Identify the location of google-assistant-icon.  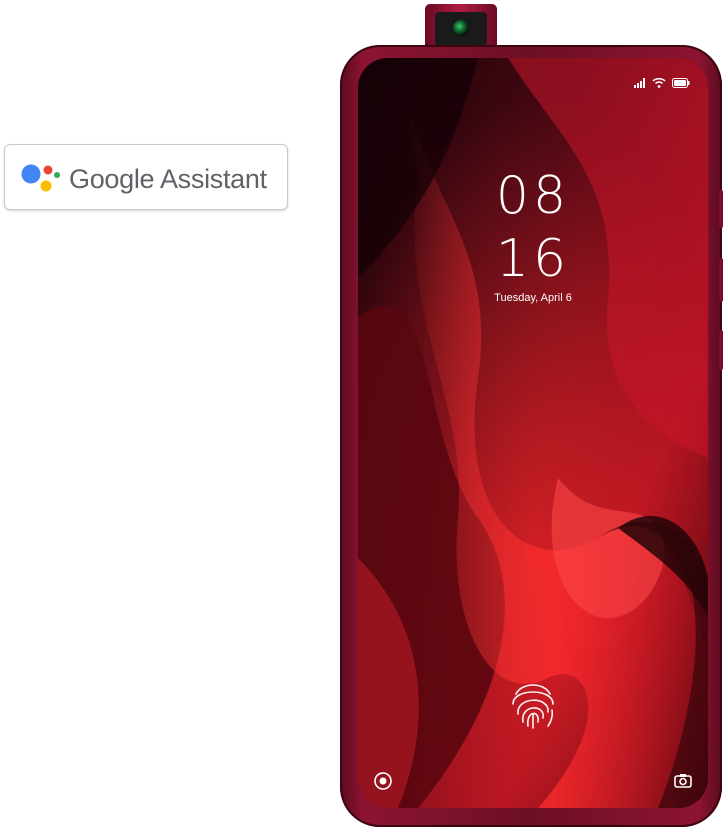
(40, 178).